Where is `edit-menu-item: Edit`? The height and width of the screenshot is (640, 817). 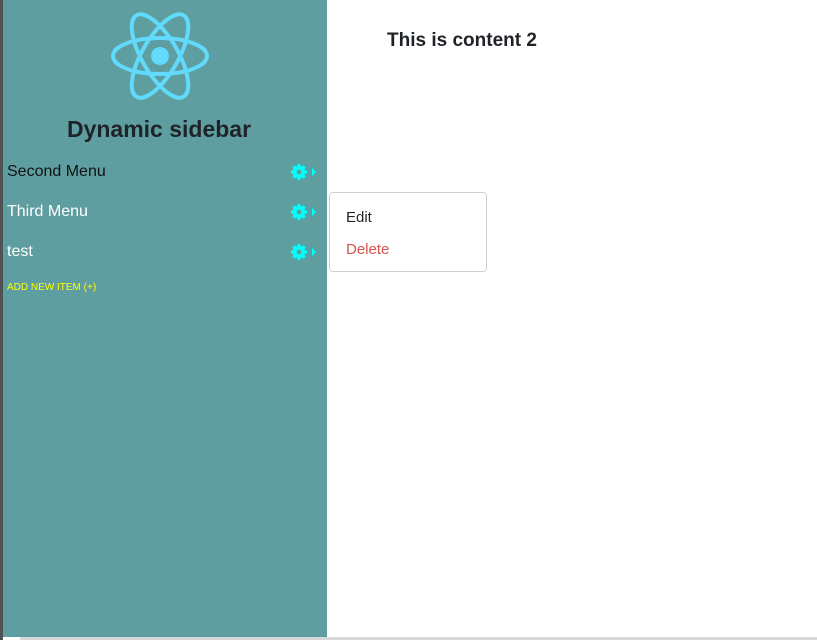
edit-menu-item: Edit is located at coordinates (359, 217).